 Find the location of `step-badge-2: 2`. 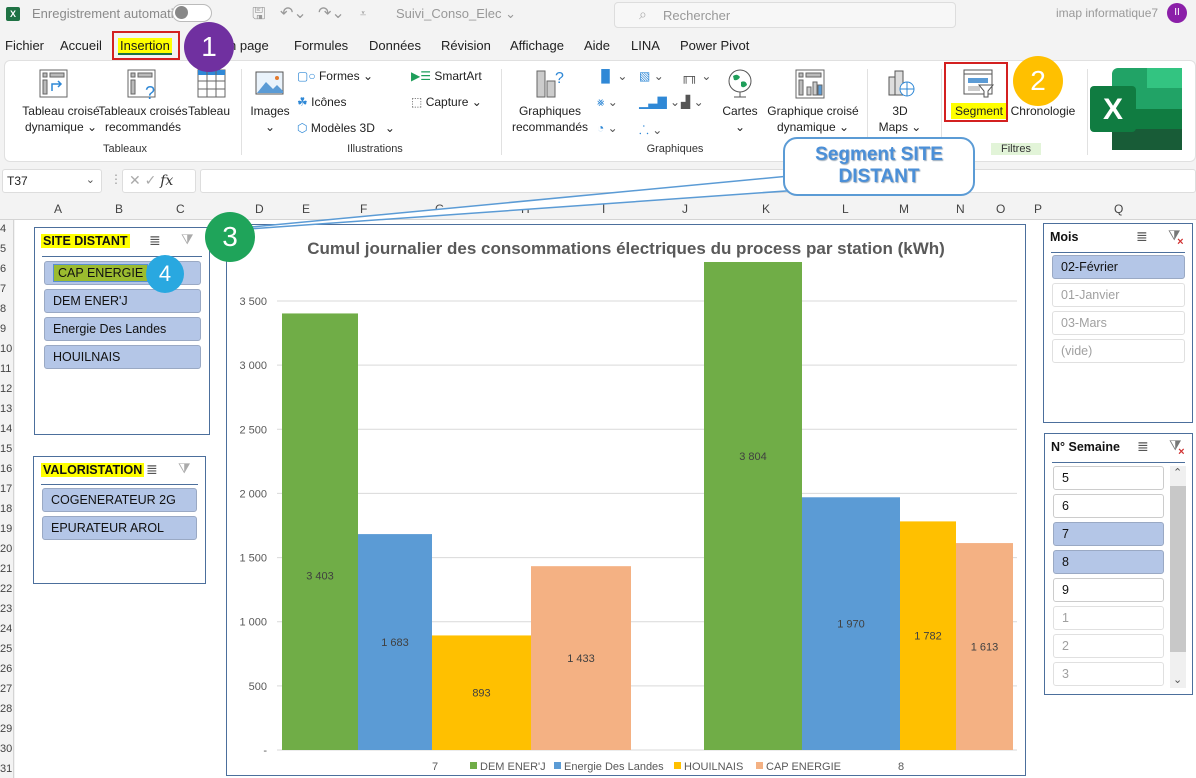

step-badge-2: 2 is located at coordinates (1038, 81).